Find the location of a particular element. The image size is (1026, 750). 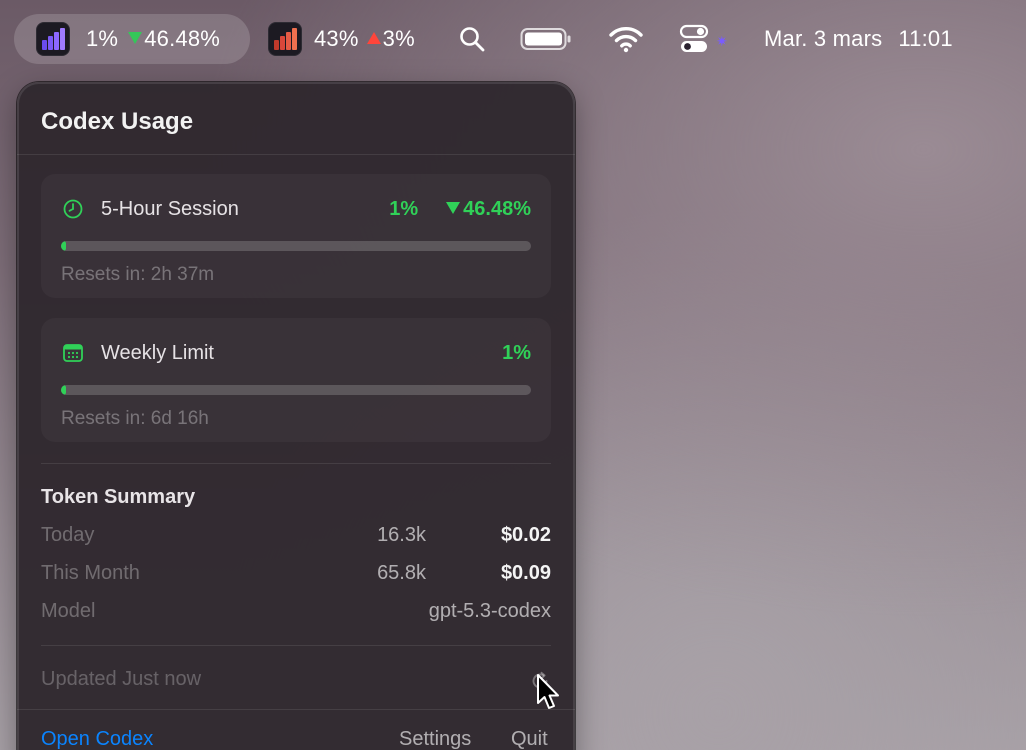

menu-date: Mar. 3 mars is located at coordinates (823, 38).